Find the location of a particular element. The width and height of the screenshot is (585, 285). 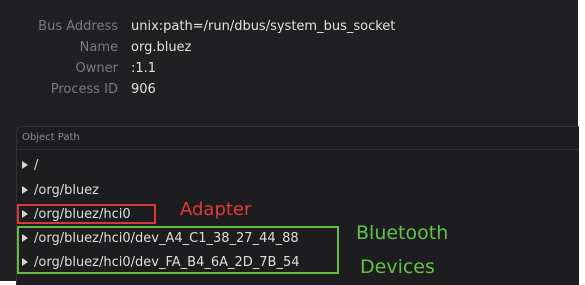

devices-annotation-line2: Devices is located at coordinates (397, 267).